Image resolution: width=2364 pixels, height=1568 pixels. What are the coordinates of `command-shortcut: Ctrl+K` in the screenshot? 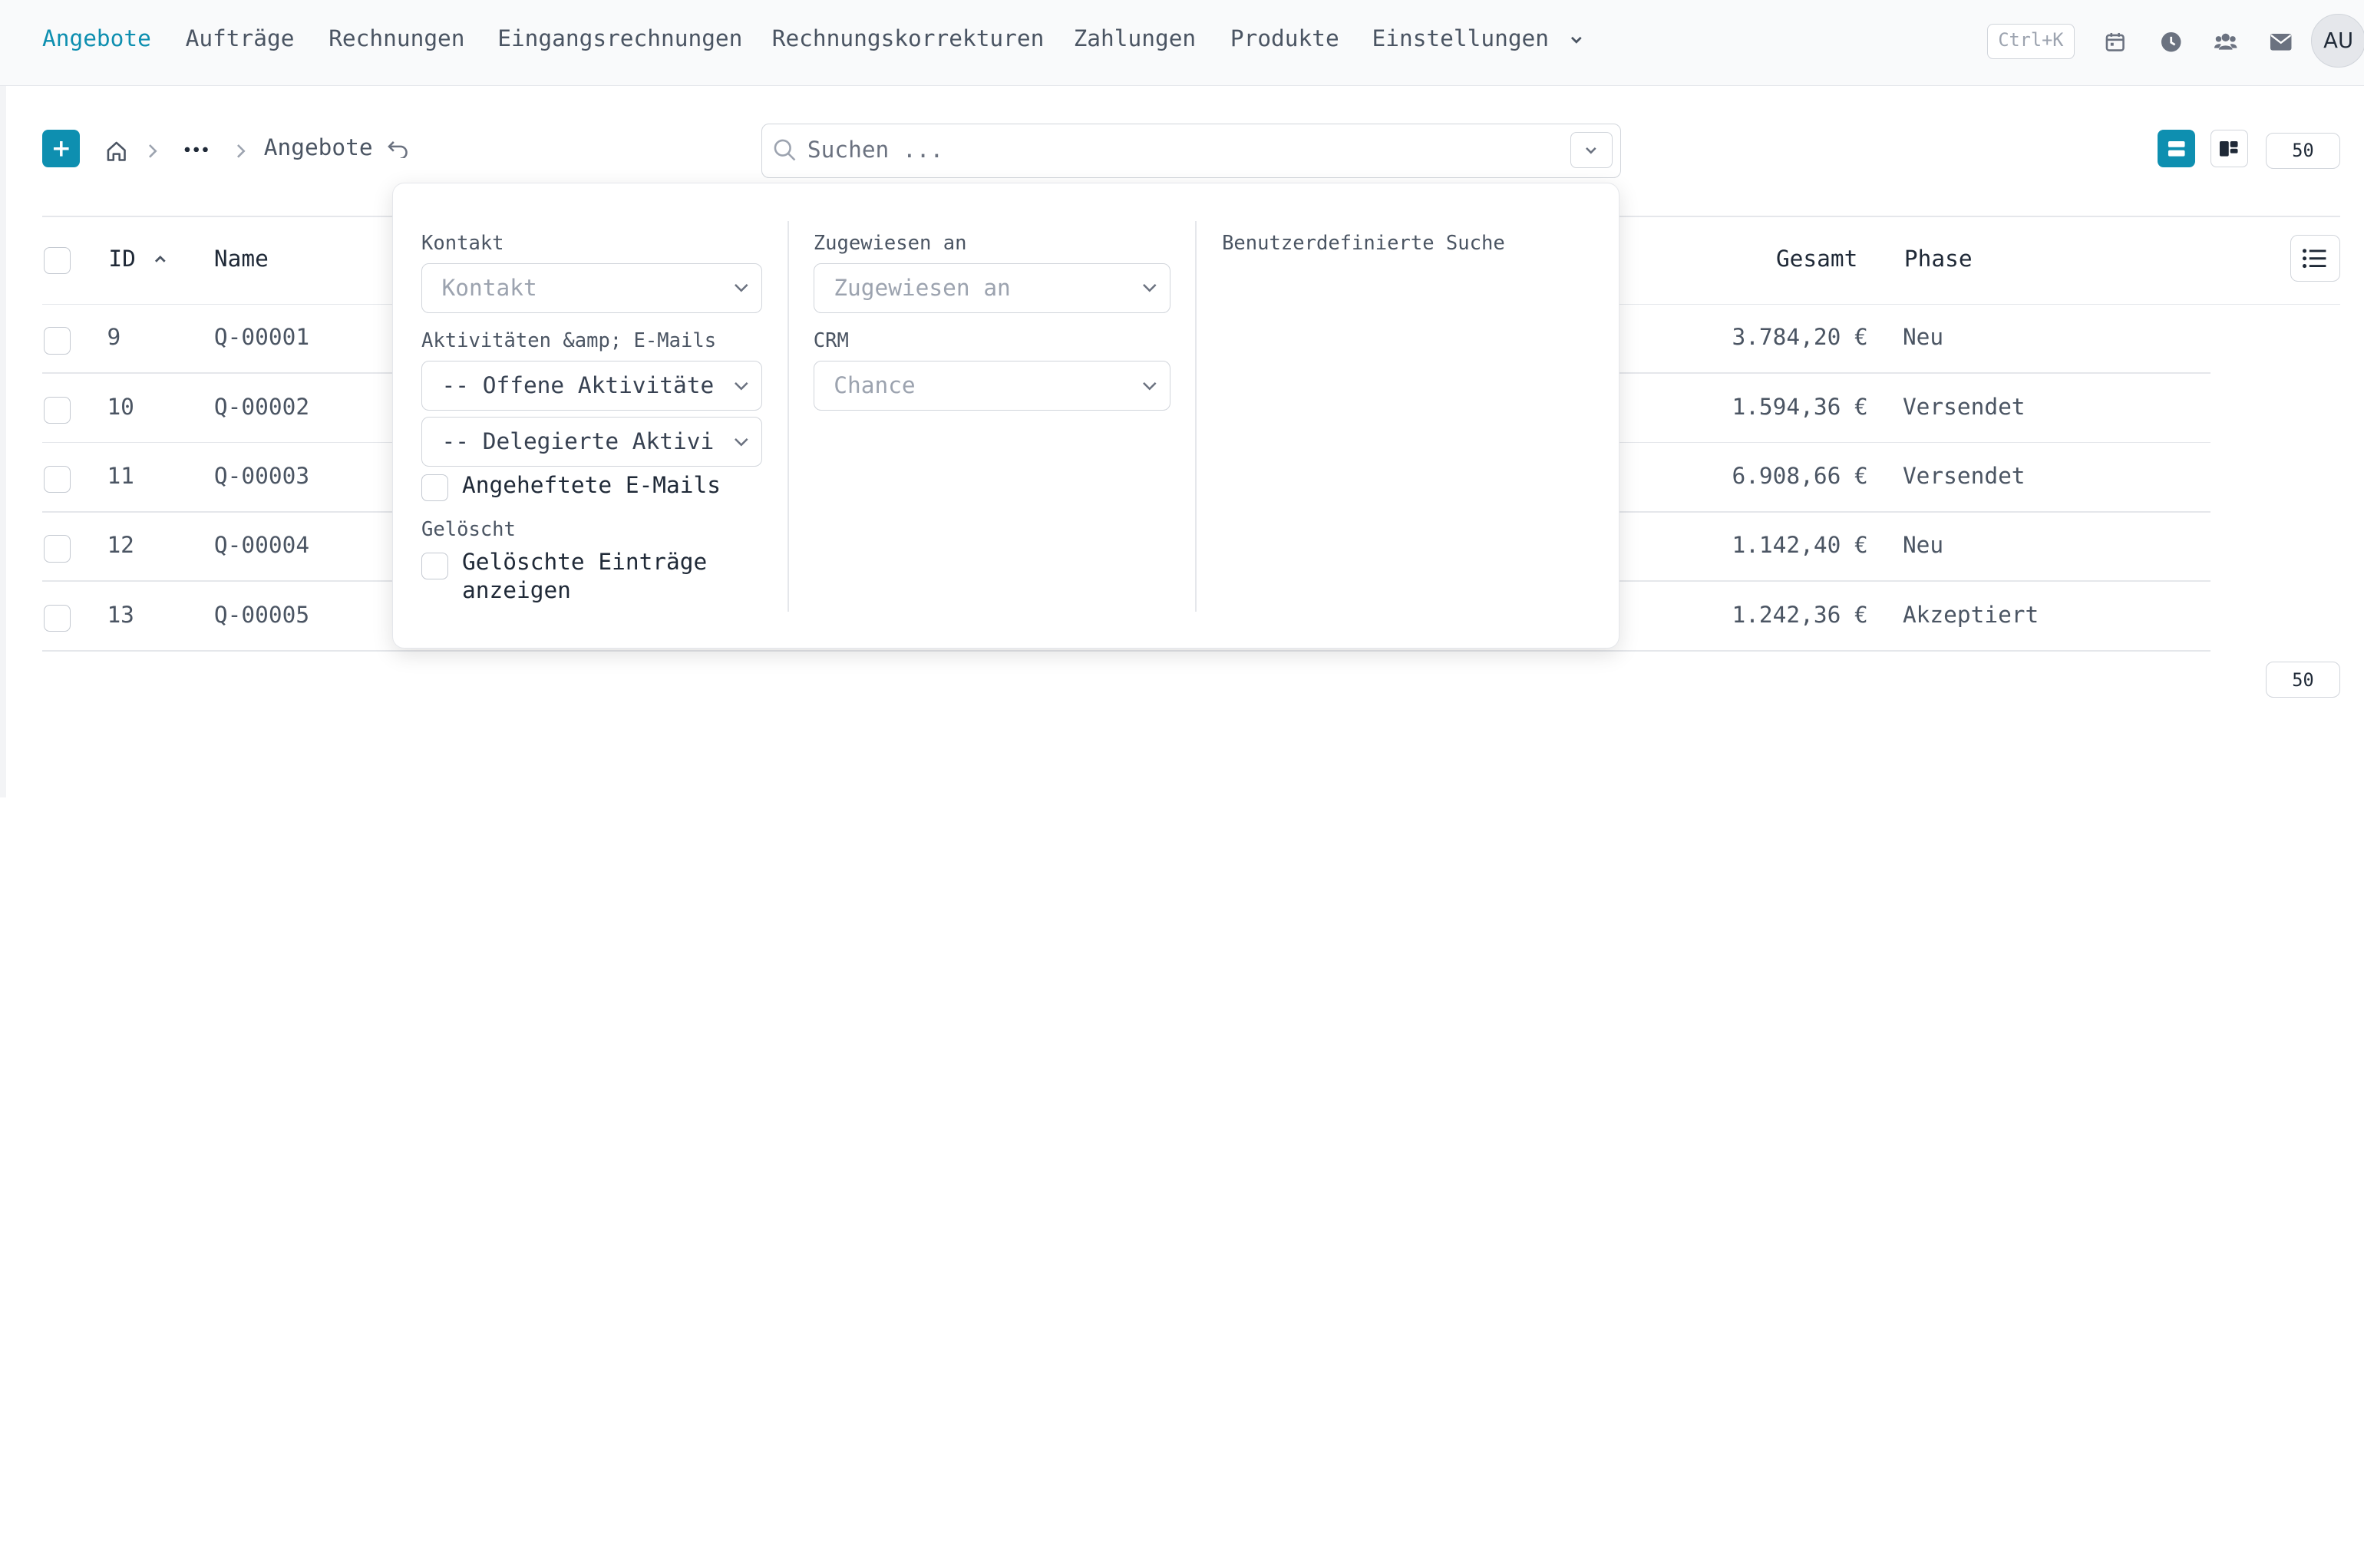 It's located at (2030, 41).